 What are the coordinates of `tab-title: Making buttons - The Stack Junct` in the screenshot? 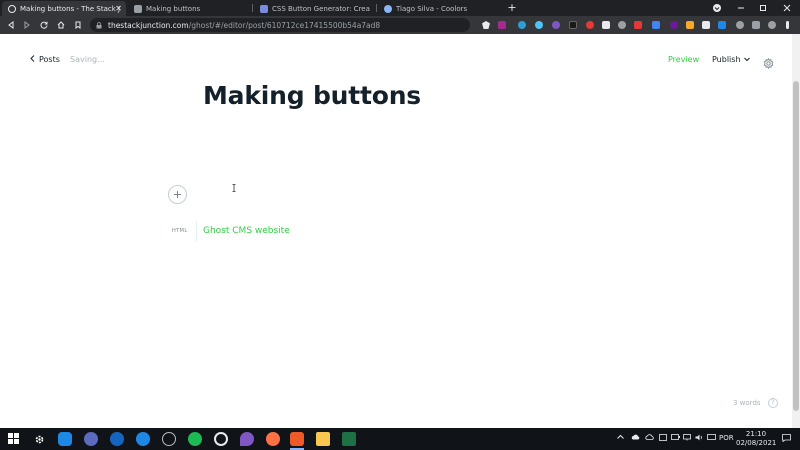 It's located at (70, 8).